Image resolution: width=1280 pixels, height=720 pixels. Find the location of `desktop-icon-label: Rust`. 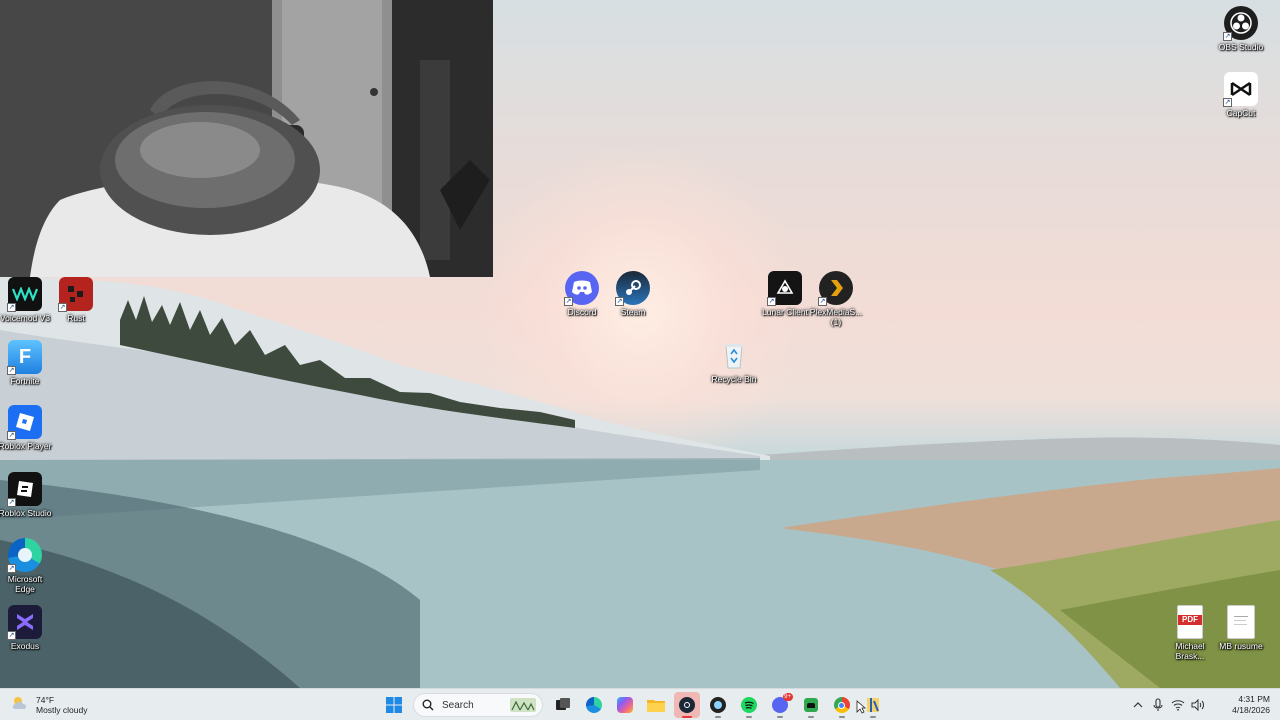

desktop-icon-label: Rust is located at coordinates (76, 318).